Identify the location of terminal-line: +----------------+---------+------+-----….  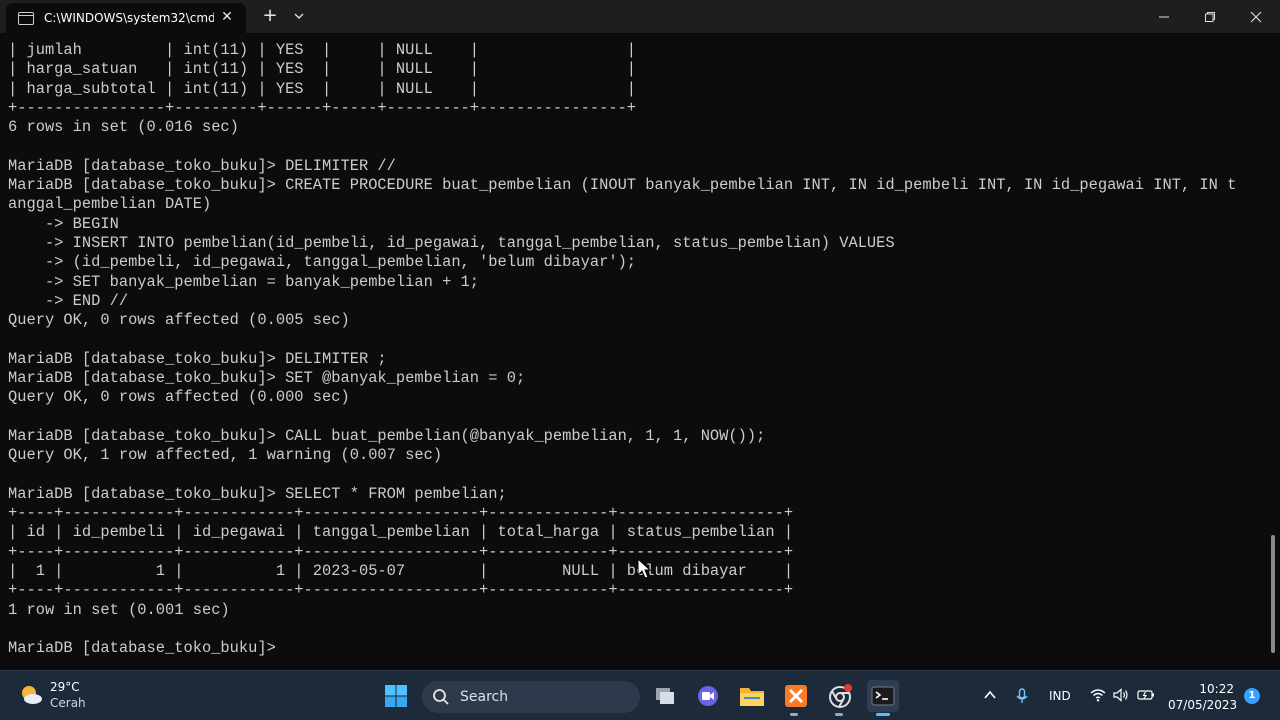
(322, 107).